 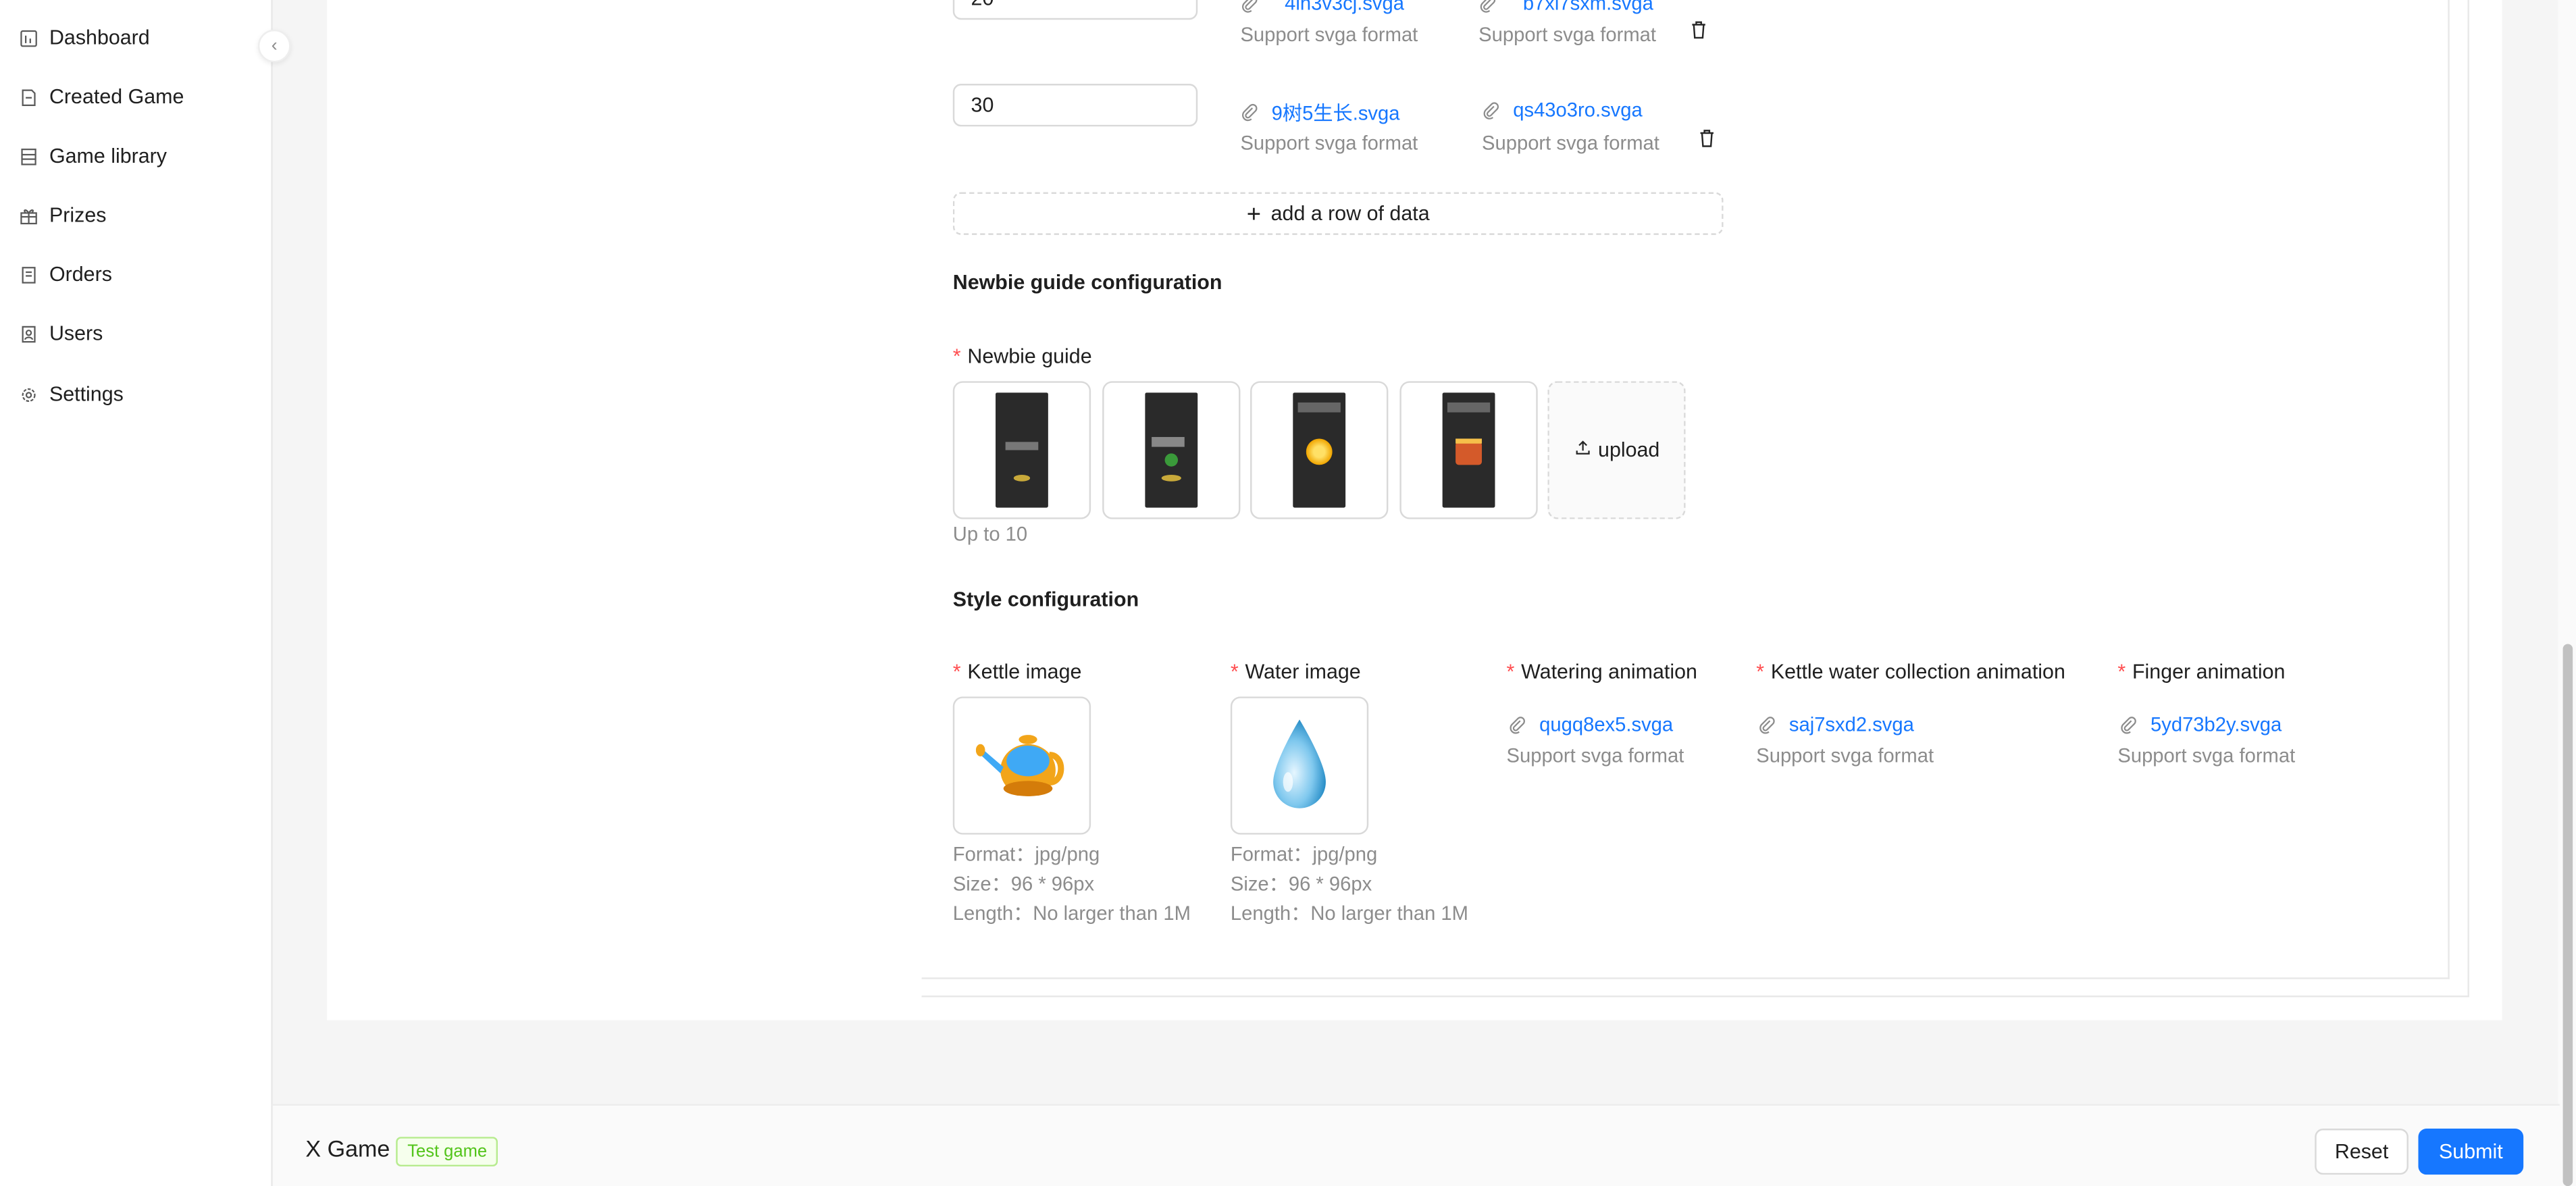 I want to click on footer-bar: X Game Test game Reset Submit, so click(x=1416, y=1145).